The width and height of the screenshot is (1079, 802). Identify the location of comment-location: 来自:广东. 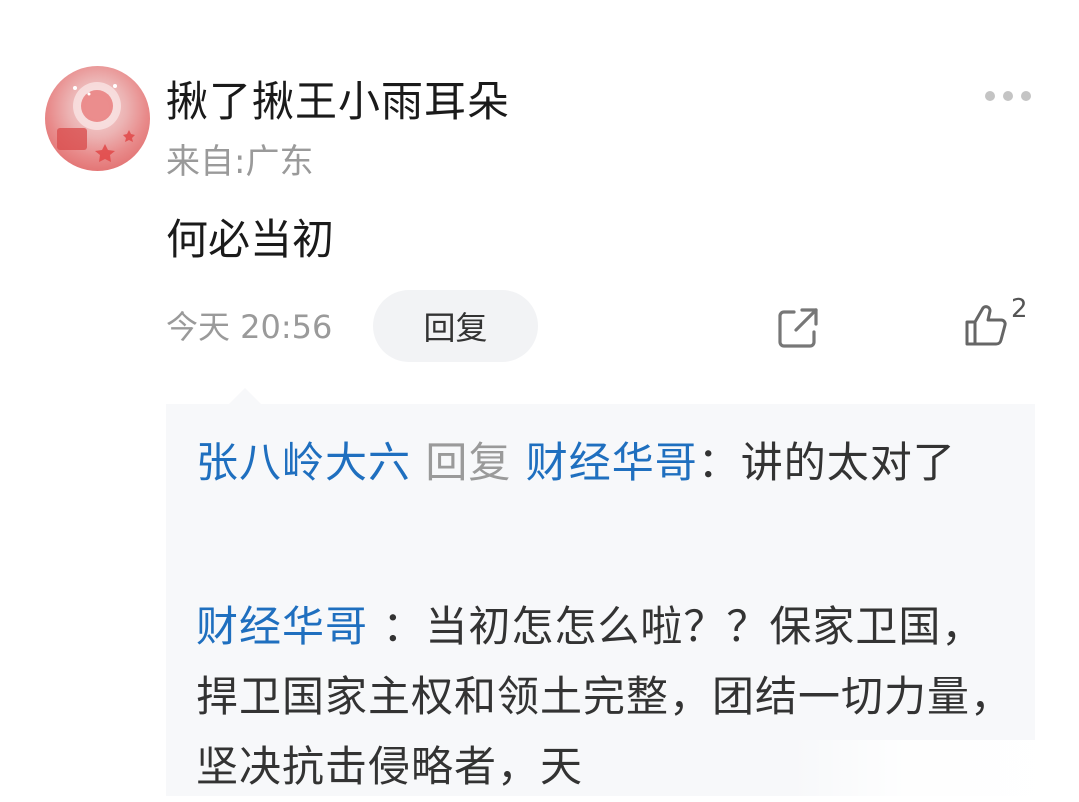
(240, 162).